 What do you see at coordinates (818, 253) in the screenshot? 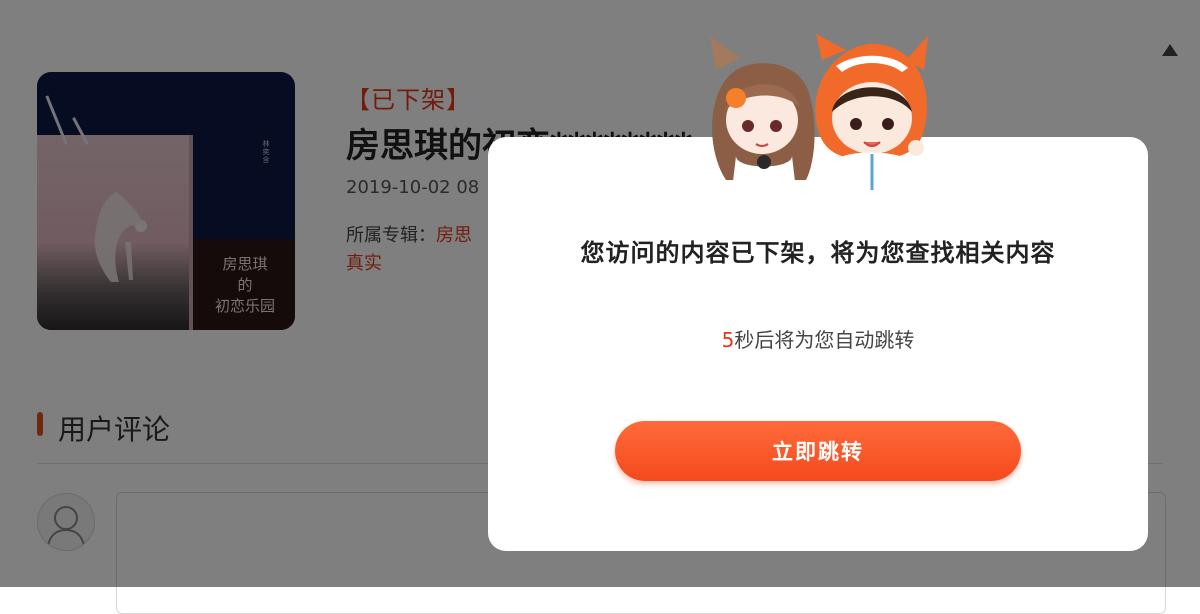
I see `dialog-message: 您访问的内容已下架，将为您查找相关内容` at bounding box center [818, 253].